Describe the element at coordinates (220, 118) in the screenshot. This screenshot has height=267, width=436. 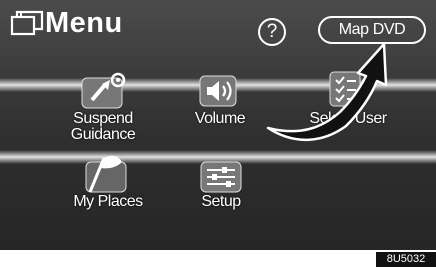
I see `volume-label: Volume` at that location.